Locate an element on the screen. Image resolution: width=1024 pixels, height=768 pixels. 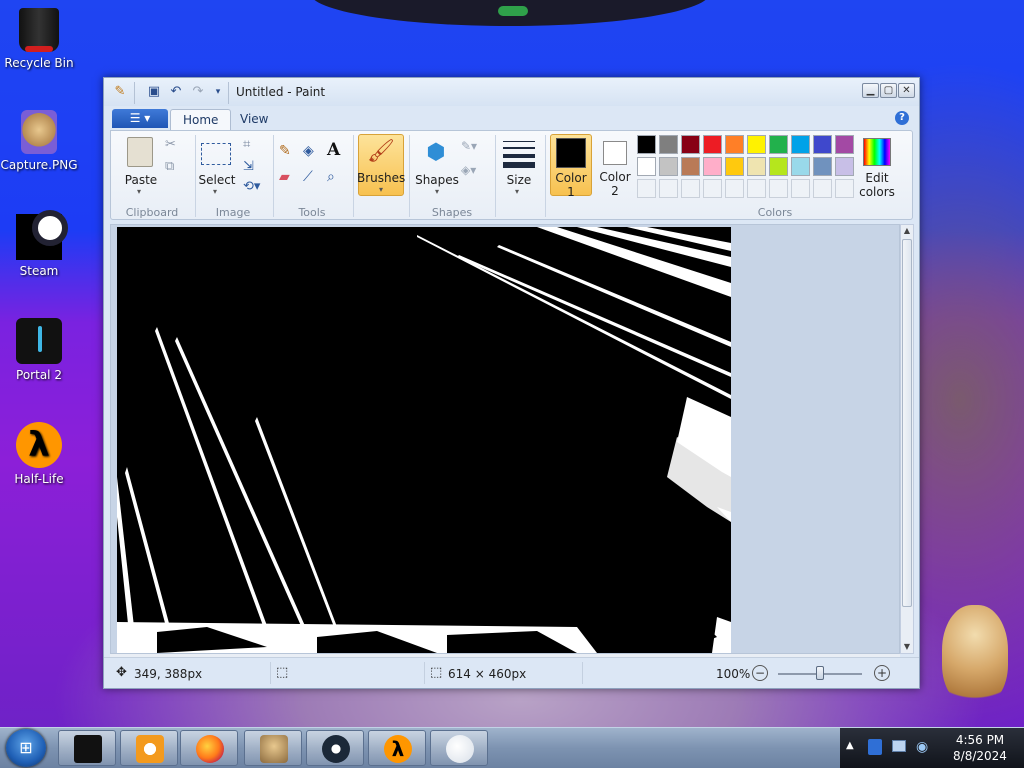
fill-icon: ◈ is located at coordinates (308, 151).